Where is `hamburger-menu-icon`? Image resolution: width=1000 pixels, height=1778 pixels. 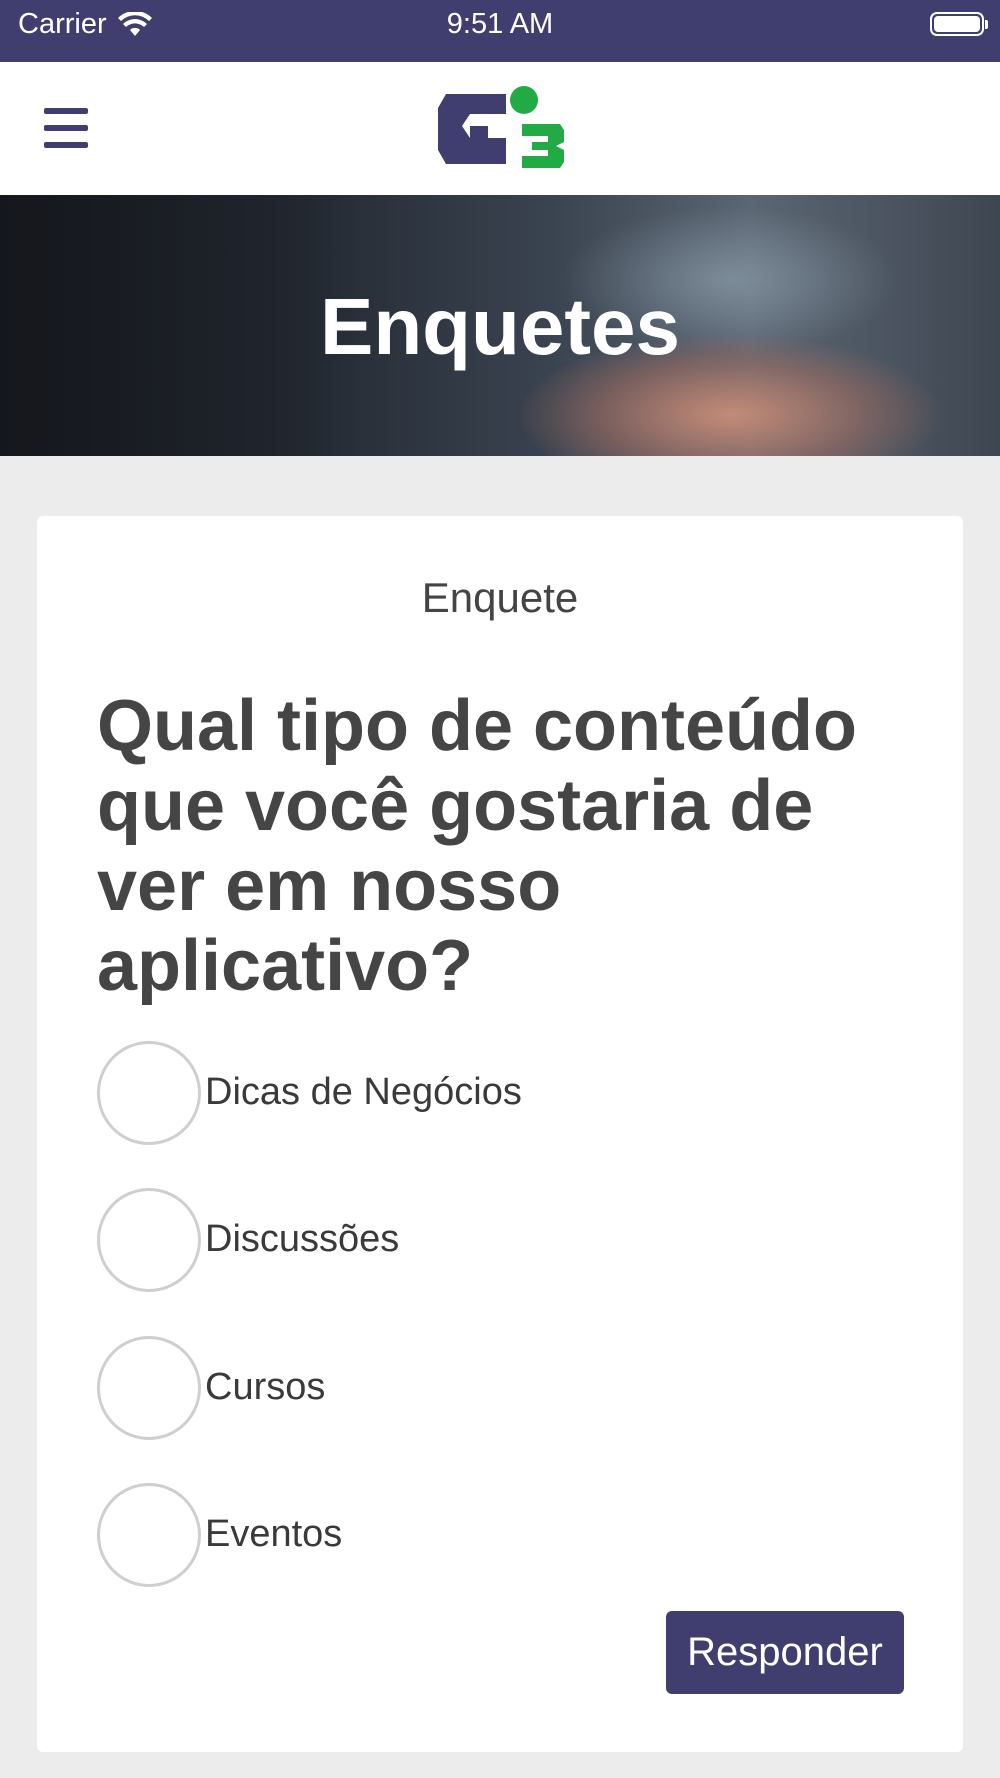 hamburger-menu-icon is located at coordinates (66, 128).